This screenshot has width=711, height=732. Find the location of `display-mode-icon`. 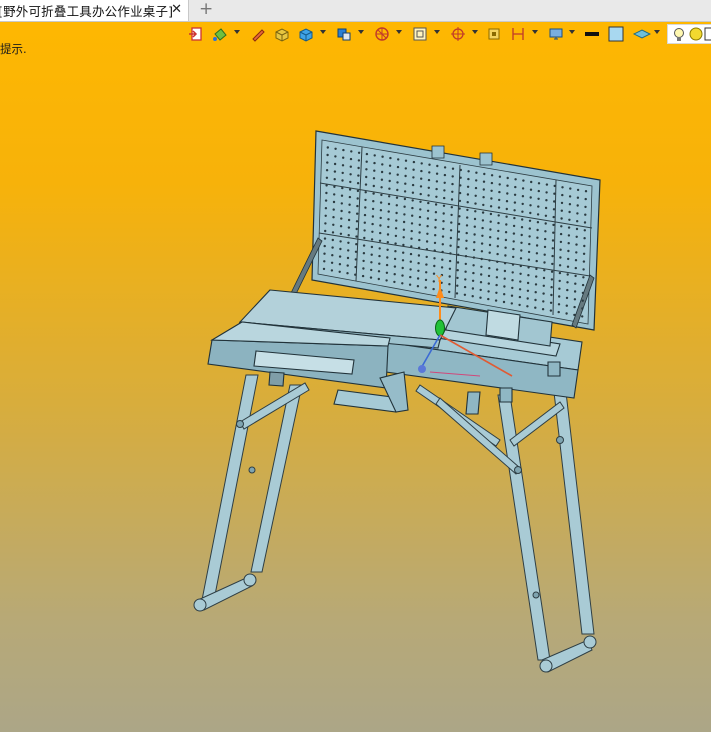

display-mode-icon is located at coordinates (344, 34).